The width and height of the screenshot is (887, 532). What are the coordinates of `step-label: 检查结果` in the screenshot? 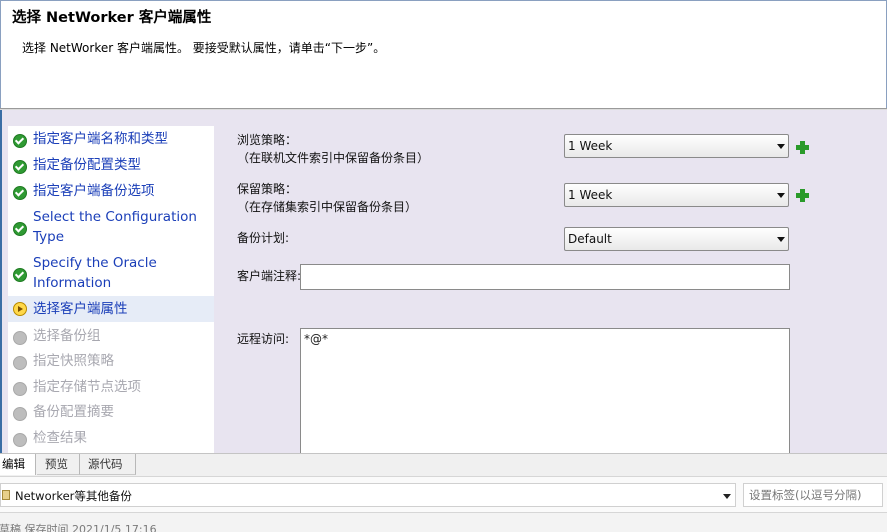 It's located at (60, 438).